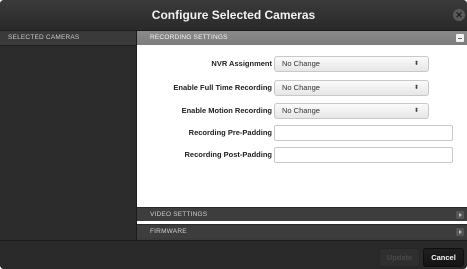 Image resolution: width=467 pixels, height=269 pixels. What do you see at coordinates (351, 64) in the screenshot?
I see `nvr-assignment-select: No Change ⬍` at bounding box center [351, 64].